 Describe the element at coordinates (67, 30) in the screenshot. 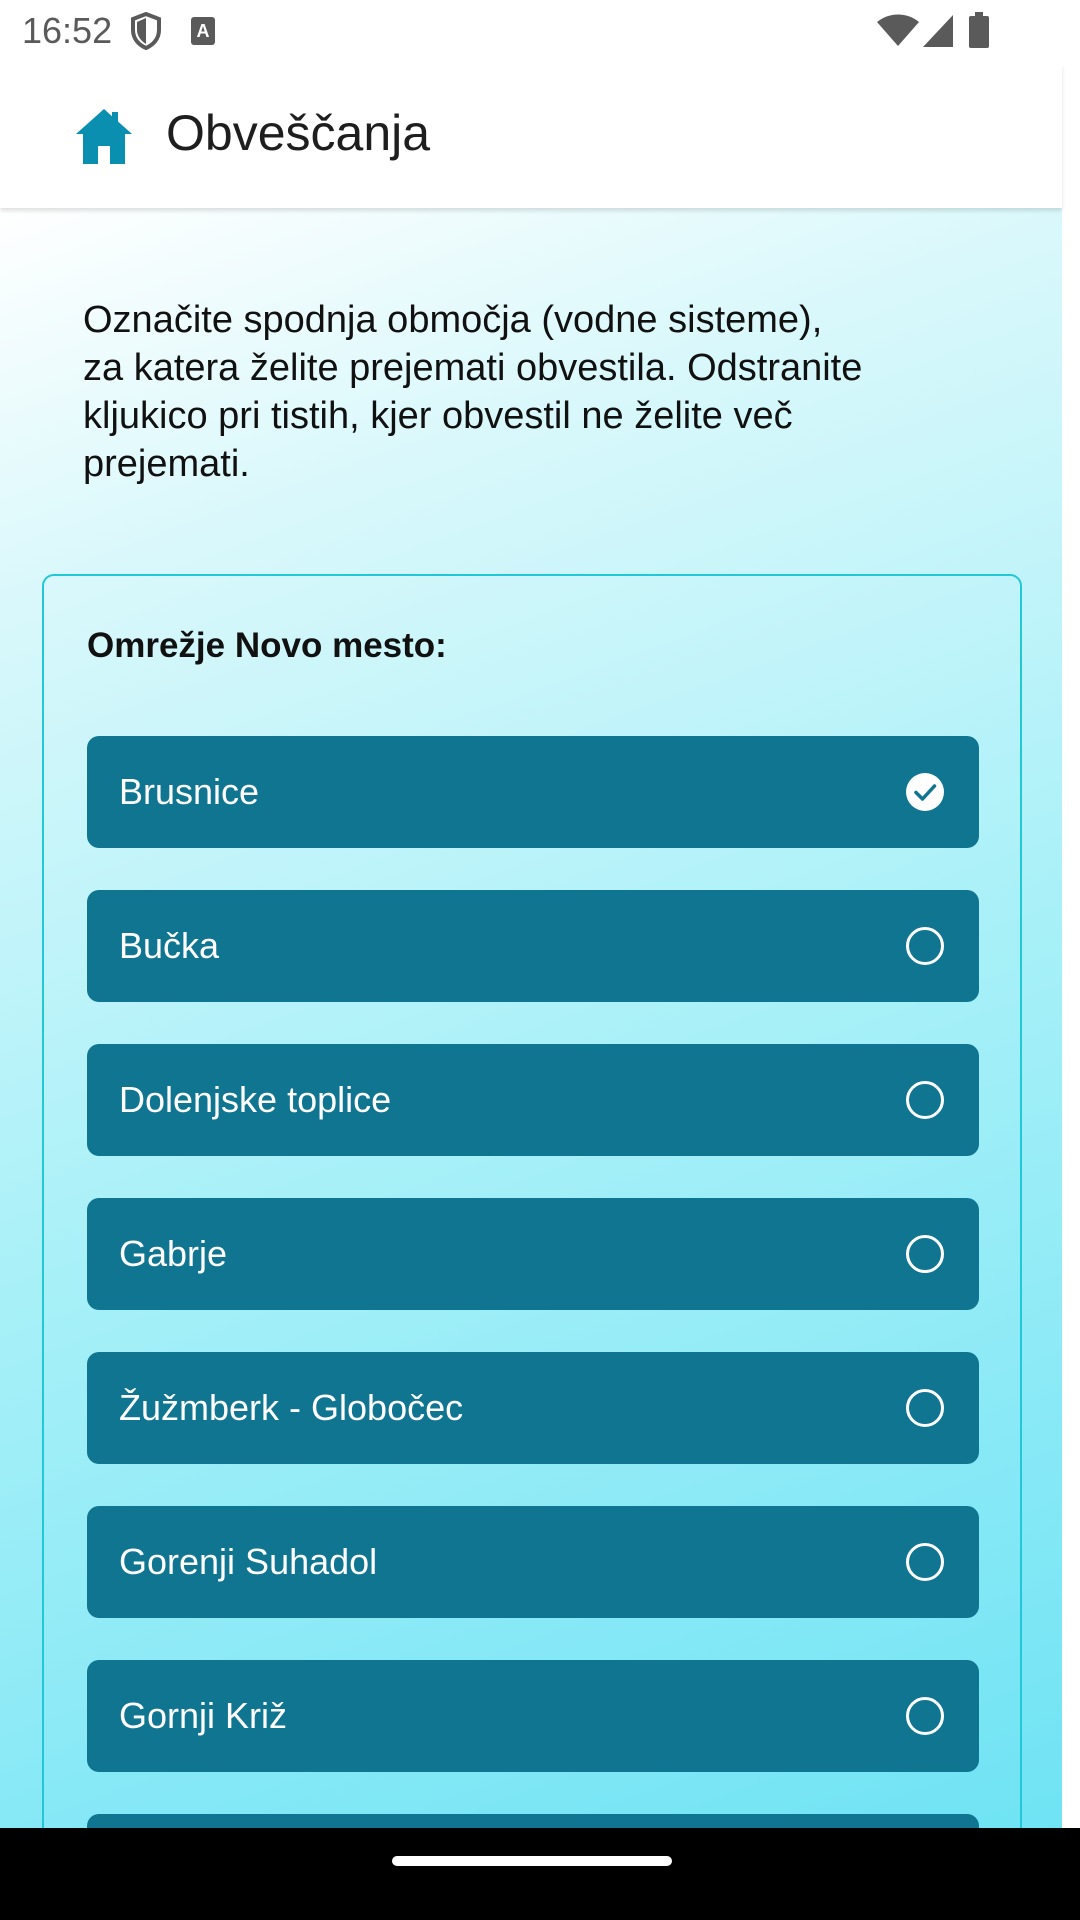

I see `status-time: 16:52` at that location.